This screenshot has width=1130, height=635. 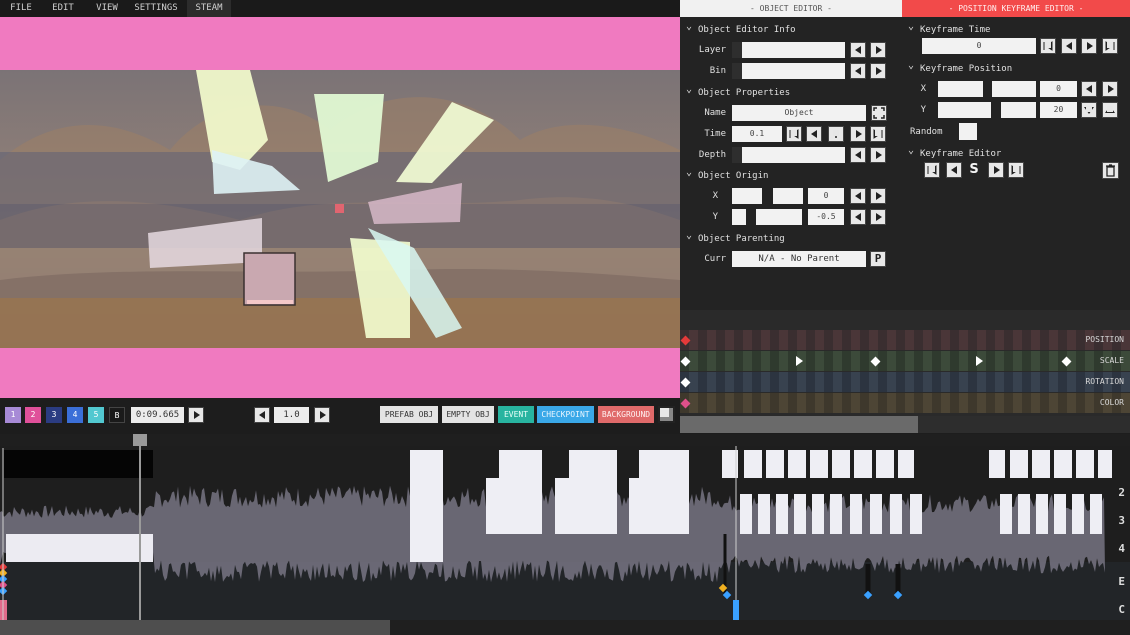 I want to click on kf-row-scale: SCALE, so click(x=905, y=361).